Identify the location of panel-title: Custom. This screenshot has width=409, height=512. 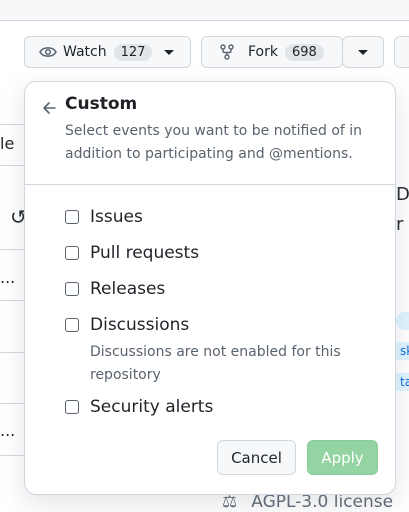
(101, 104).